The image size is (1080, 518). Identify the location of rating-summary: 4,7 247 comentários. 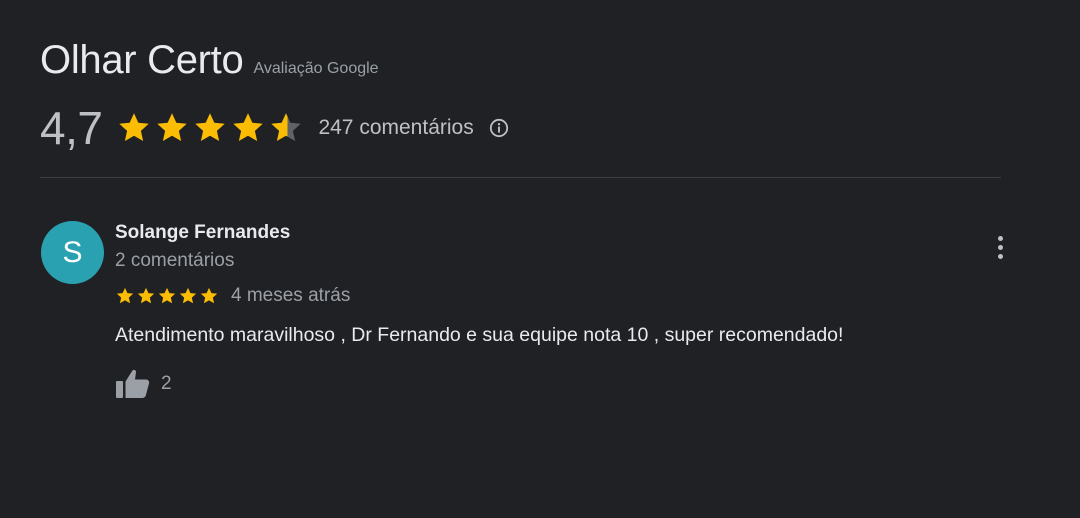
(275, 128).